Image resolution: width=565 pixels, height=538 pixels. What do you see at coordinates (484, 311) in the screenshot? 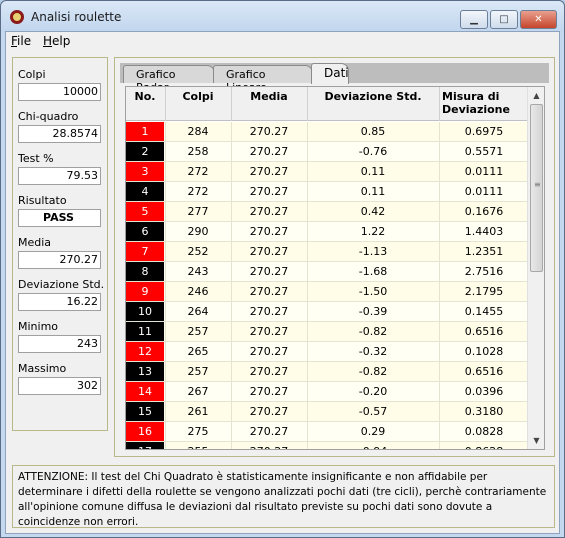
I see `cell-misura: 0.1455` at bounding box center [484, 311].